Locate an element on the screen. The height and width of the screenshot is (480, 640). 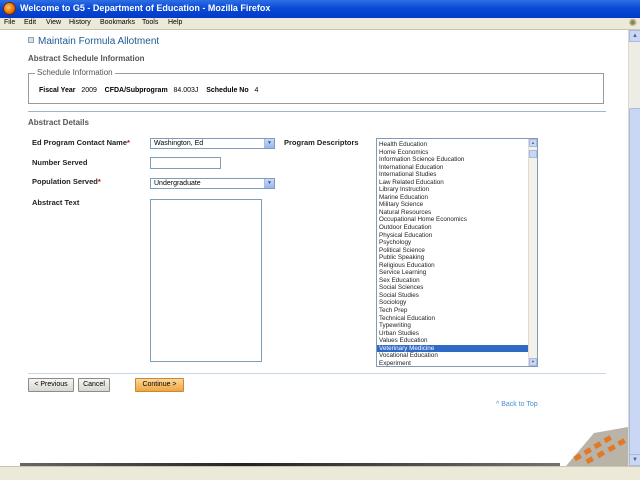
population-served-label: Population Served* is located at coordinates (66, 181).